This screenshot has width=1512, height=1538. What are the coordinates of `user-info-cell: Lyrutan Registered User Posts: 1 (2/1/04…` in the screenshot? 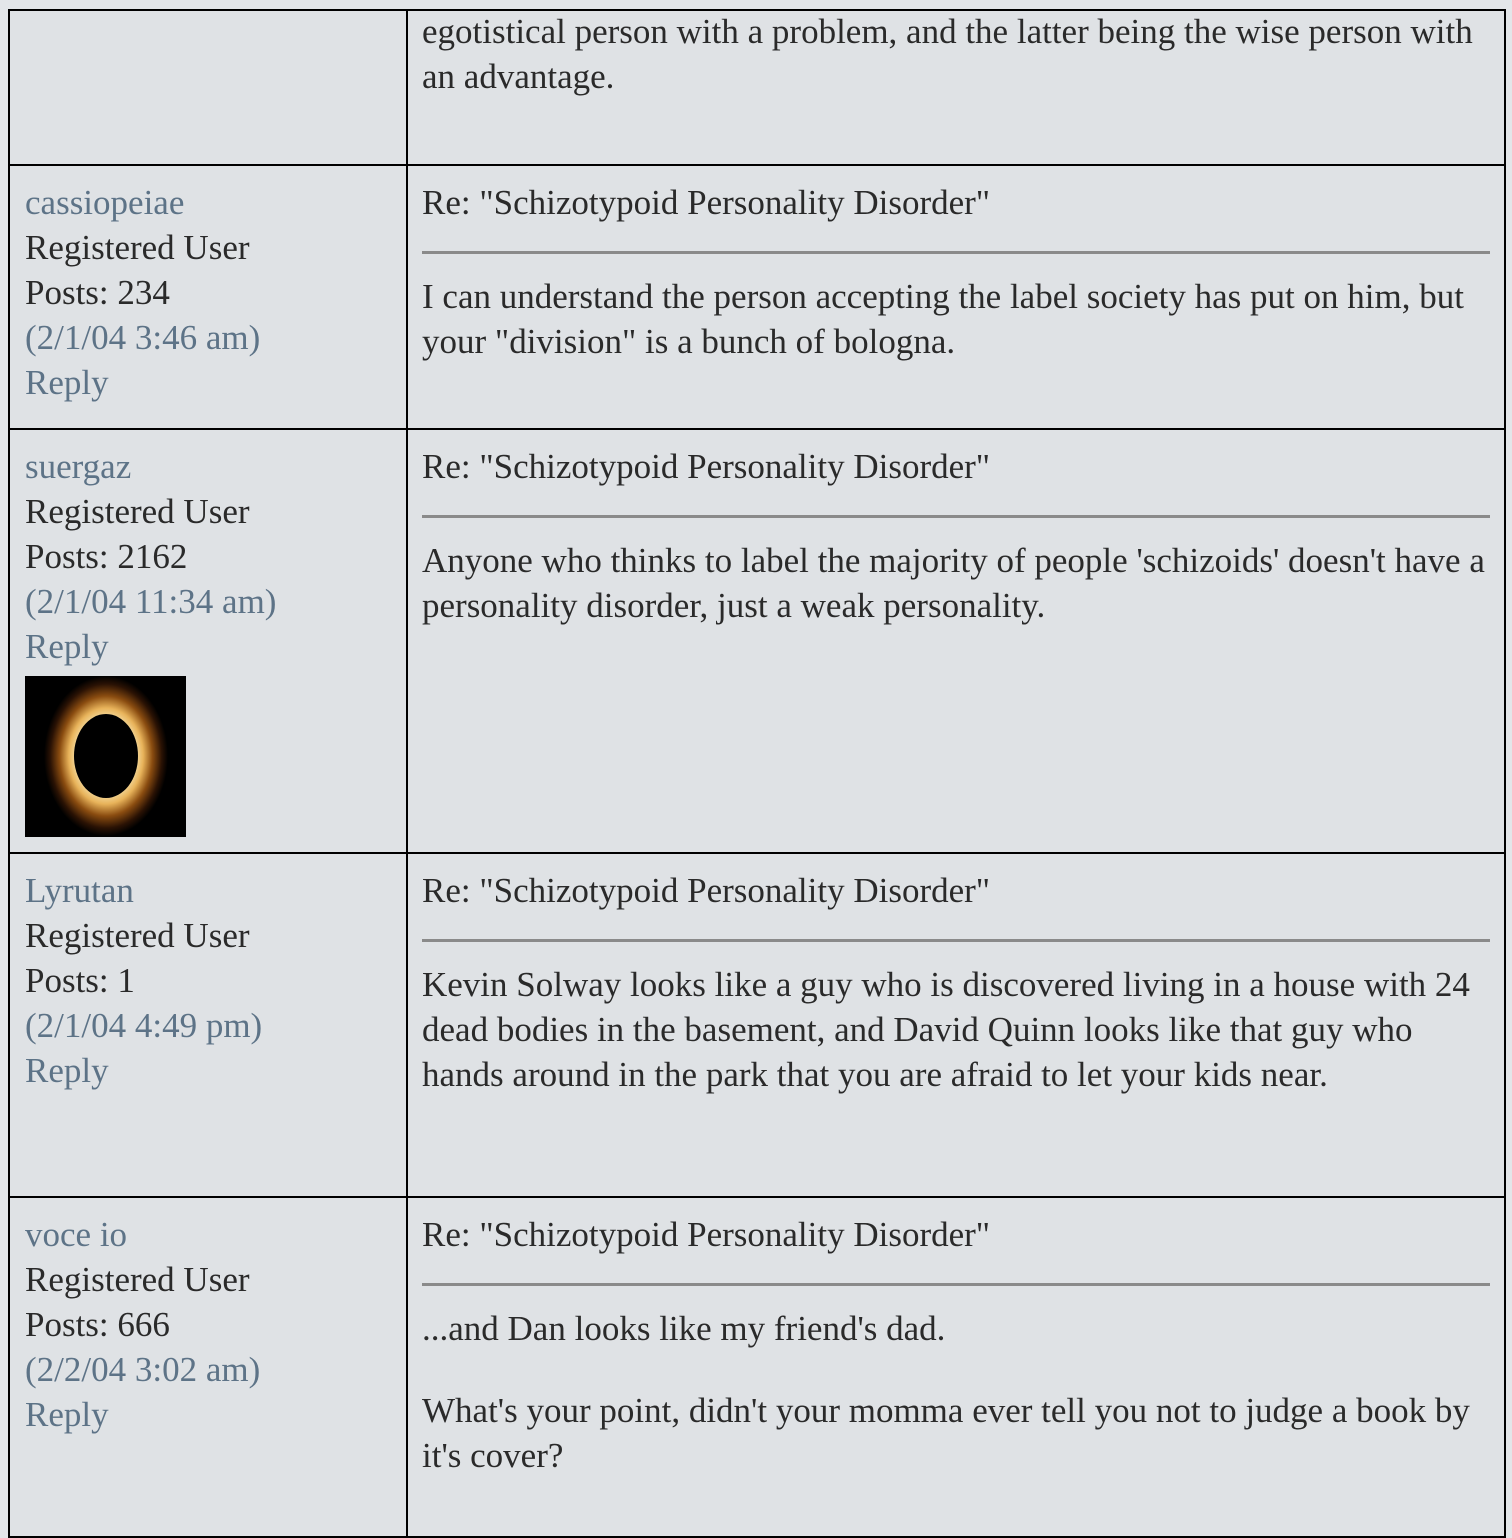 It's located at (208, 1025).